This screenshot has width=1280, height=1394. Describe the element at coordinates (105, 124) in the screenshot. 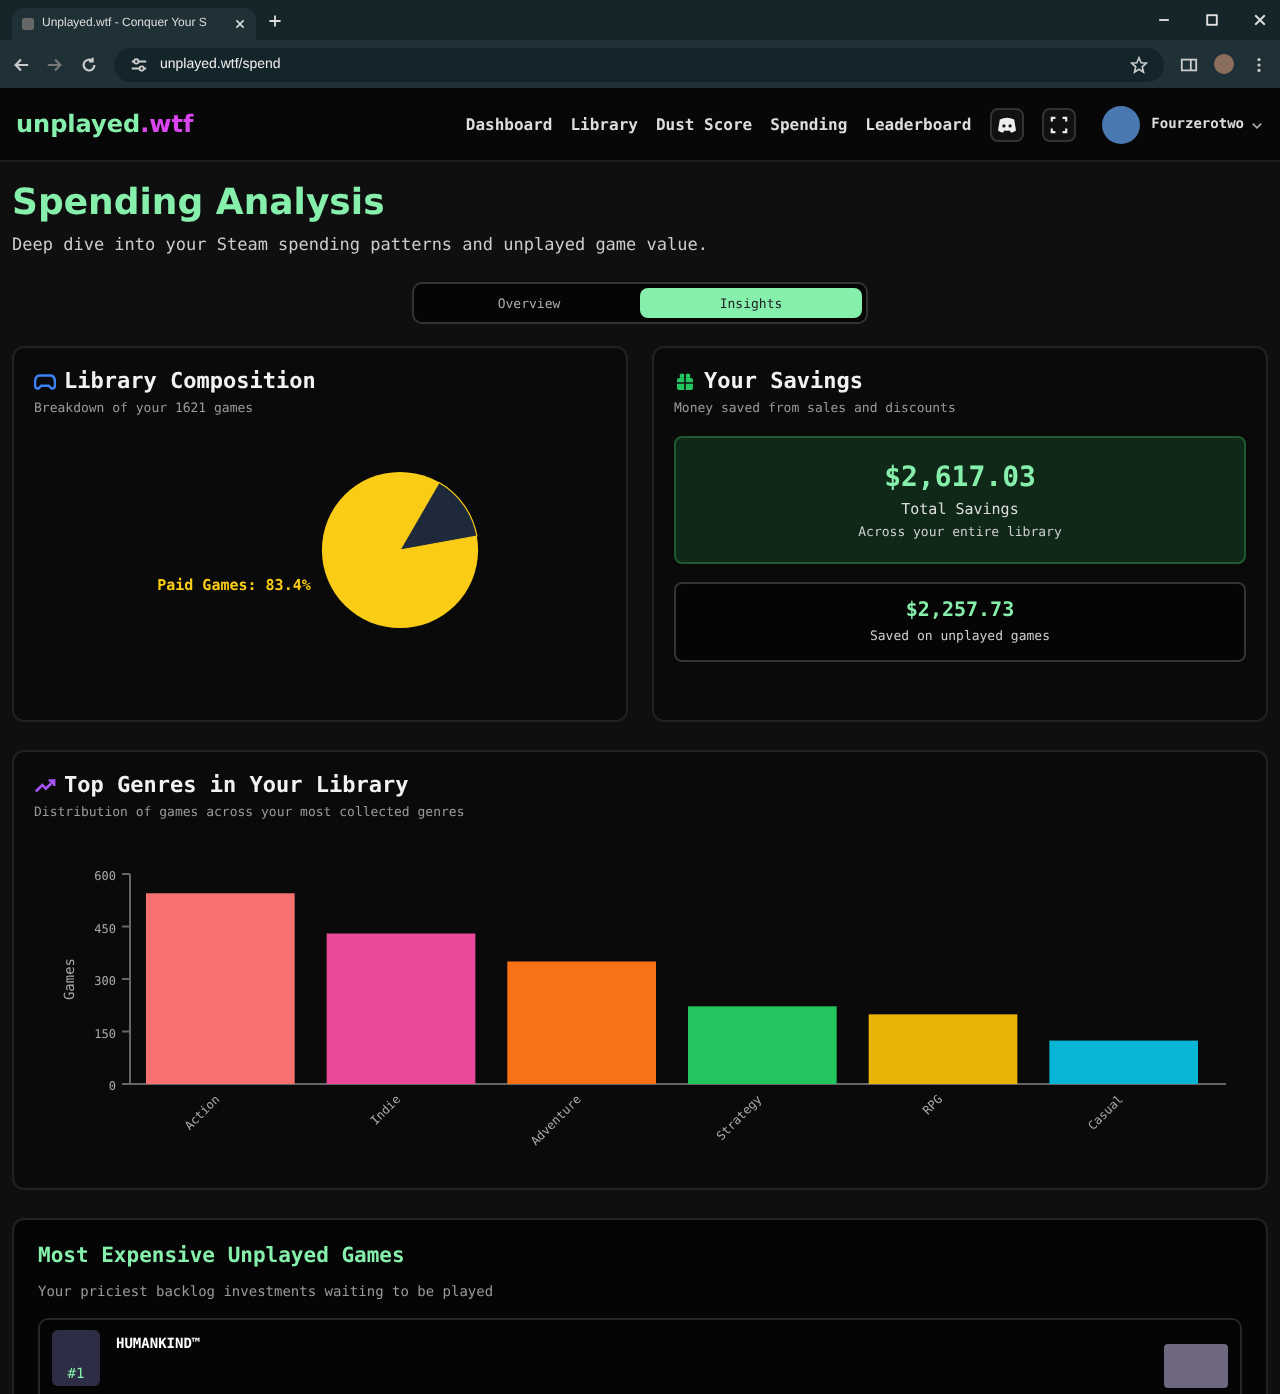

I see `site-logo: unplayed.wtf` at that location.